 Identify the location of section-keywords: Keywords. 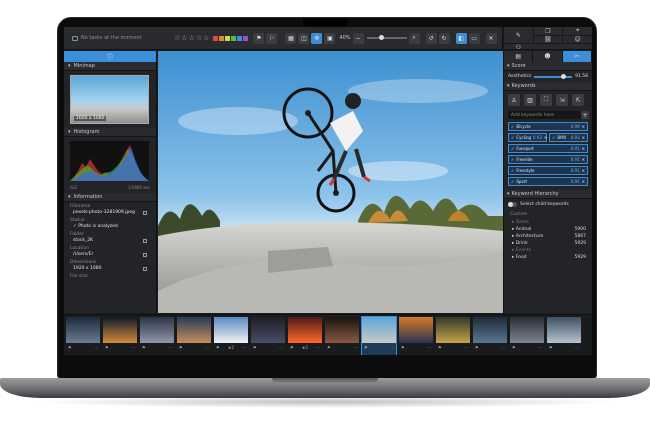
(548, 86).